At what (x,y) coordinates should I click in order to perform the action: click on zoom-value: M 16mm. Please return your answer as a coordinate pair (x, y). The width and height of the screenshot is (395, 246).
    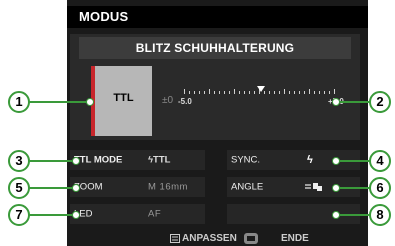
    Looking at the image, I should click on (168, 187).